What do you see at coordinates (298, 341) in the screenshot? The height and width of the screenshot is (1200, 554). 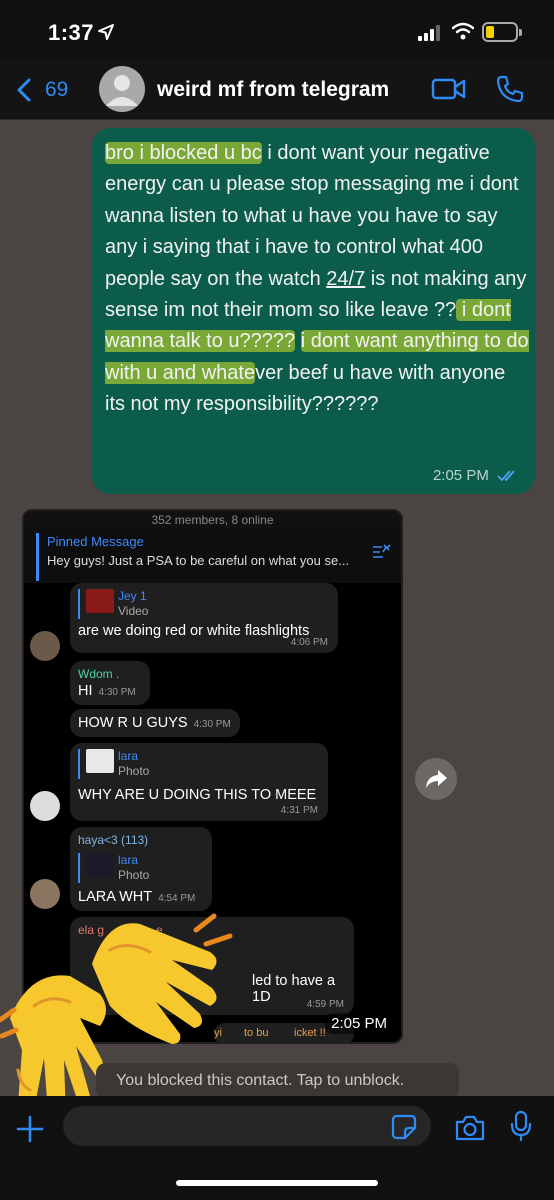 I see `message-text-segment` at bounding box center [298, 341].